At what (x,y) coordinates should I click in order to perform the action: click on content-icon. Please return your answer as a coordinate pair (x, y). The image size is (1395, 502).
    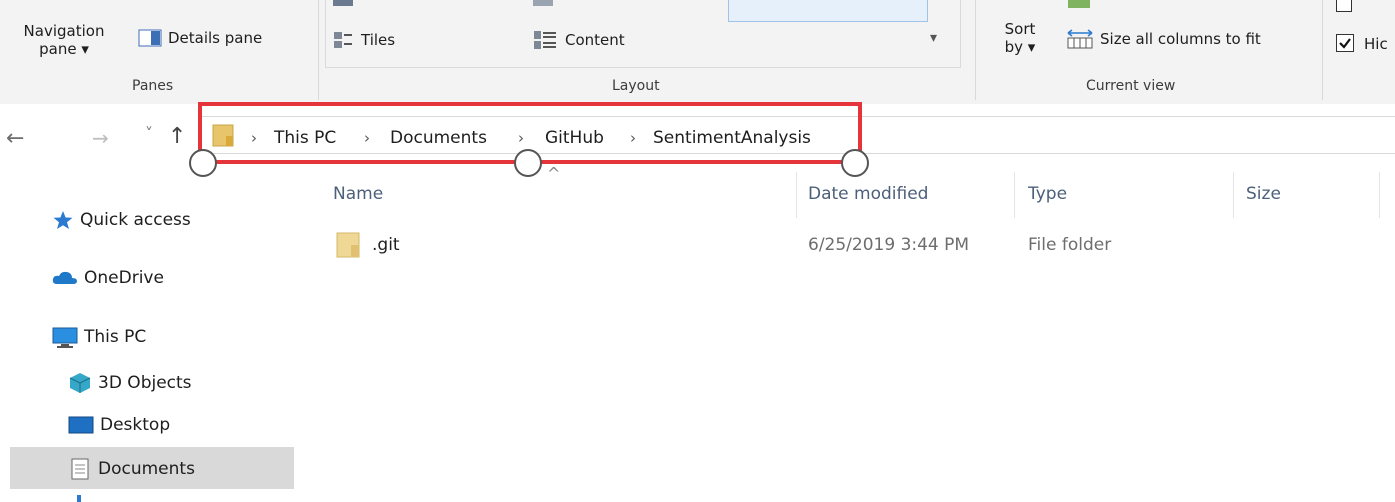
    Looking at the image, I should click on (545, 40).